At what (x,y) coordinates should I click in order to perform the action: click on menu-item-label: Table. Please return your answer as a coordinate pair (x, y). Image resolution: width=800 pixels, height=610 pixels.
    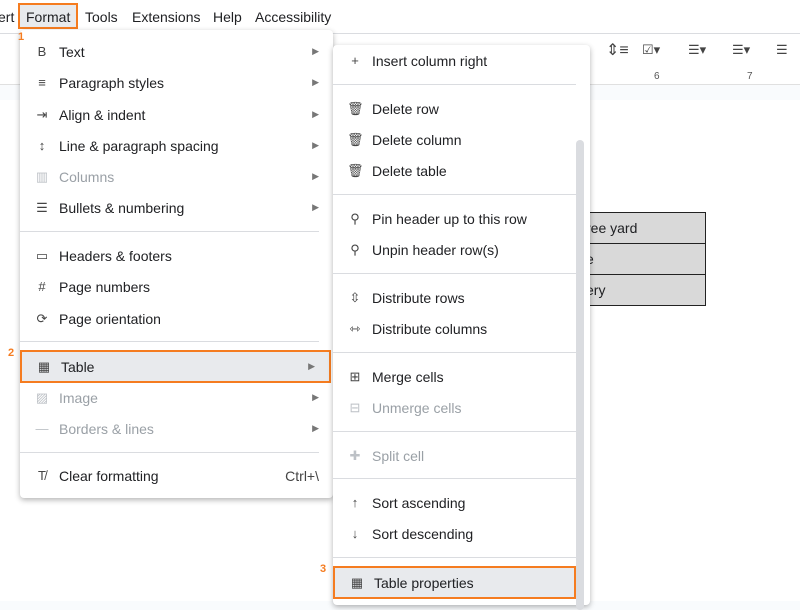
    Looking at the image, I should click on (78, 366).